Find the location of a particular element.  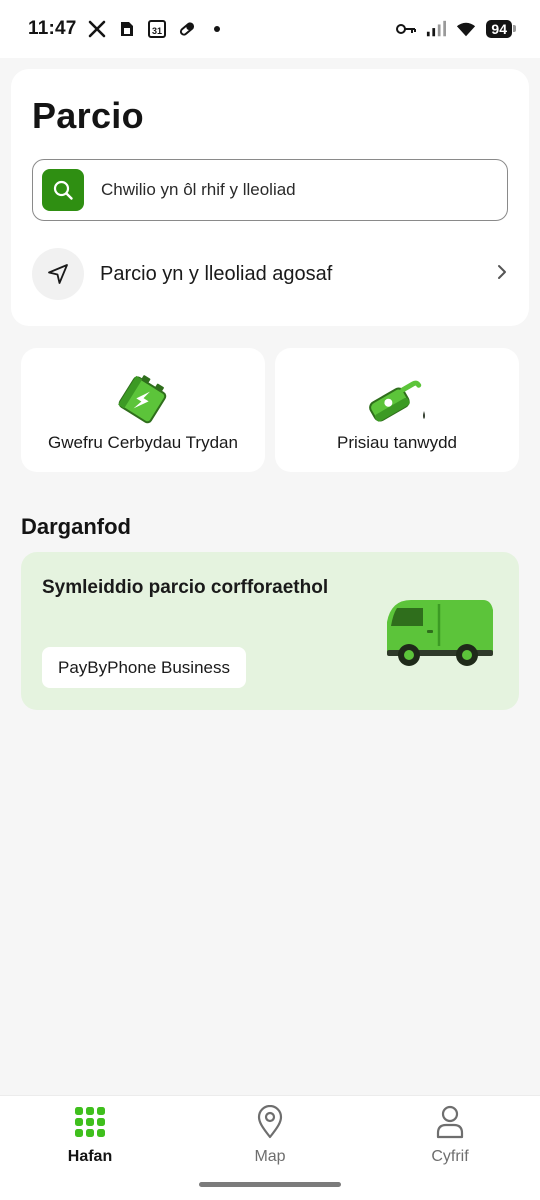

search-icon is located at coordinates (63, 190).